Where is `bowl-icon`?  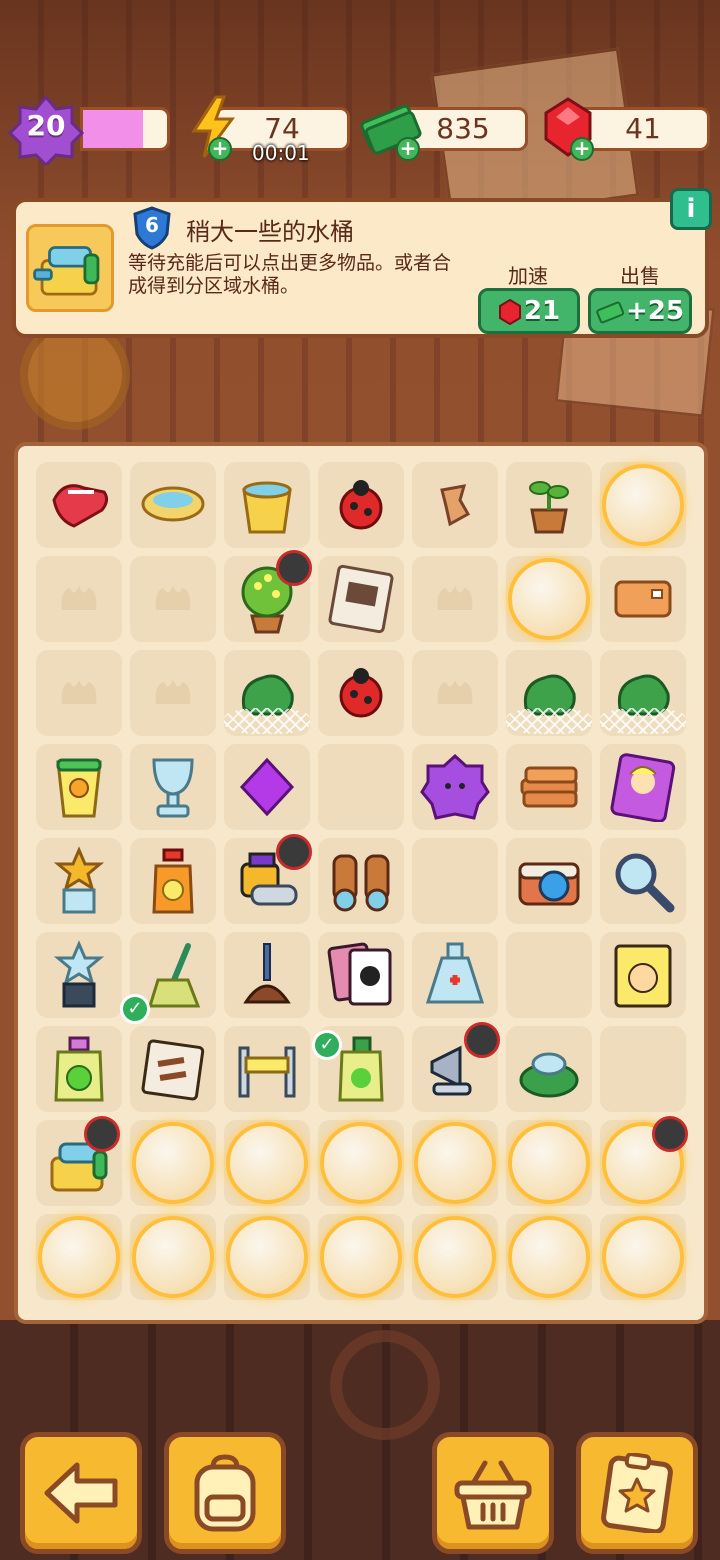
bowl-icon is located at coordinates (173, 505).